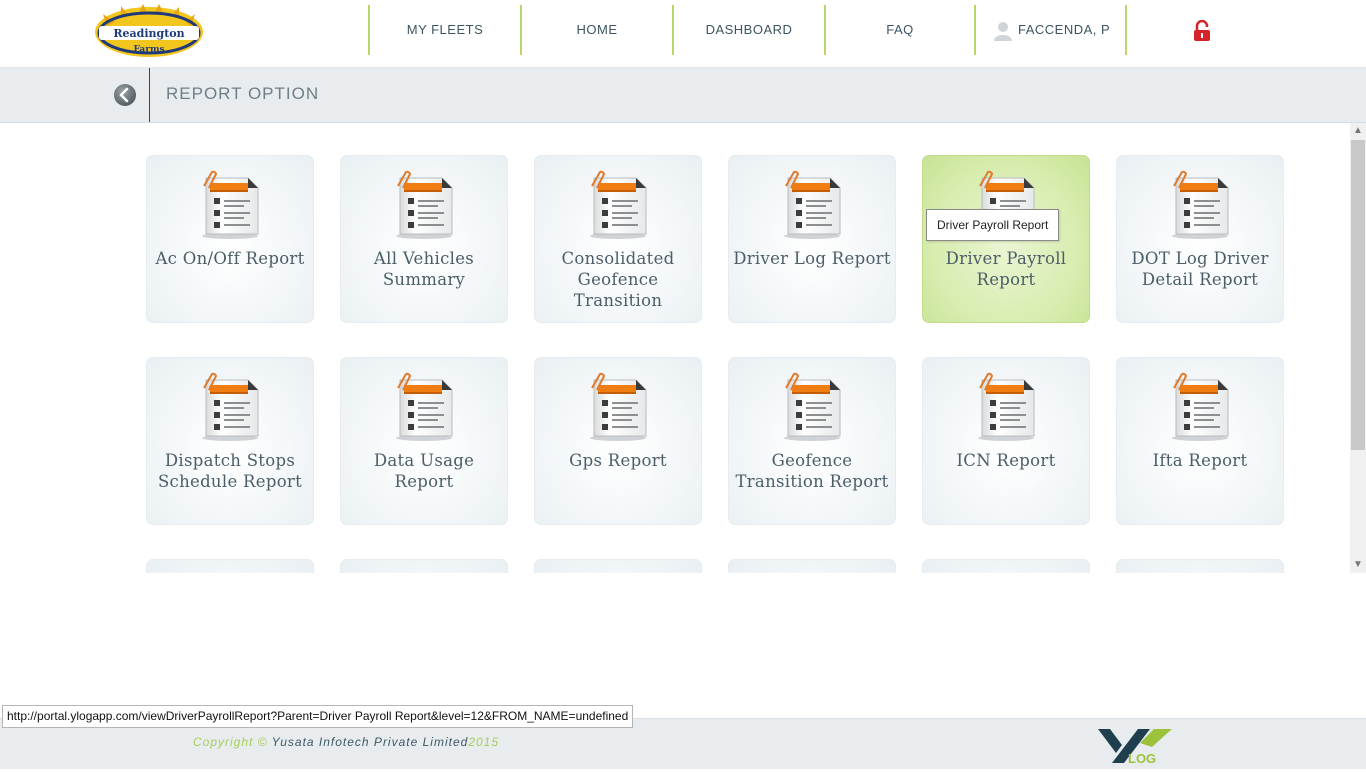 This screenshot has height=772, width=1366. What do you see at coordinates (230, 258) in the screenshot?
I see `report-tile-label: Ac On/Off Report` at bounding box center [230, 258].